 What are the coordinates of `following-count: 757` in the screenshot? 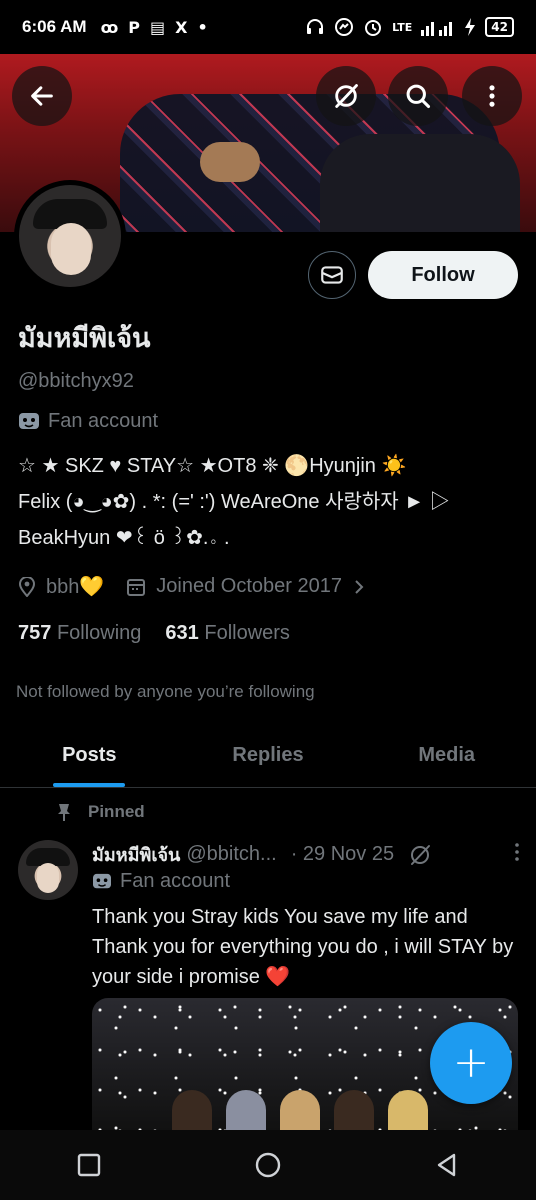 It's located at (35, 633).